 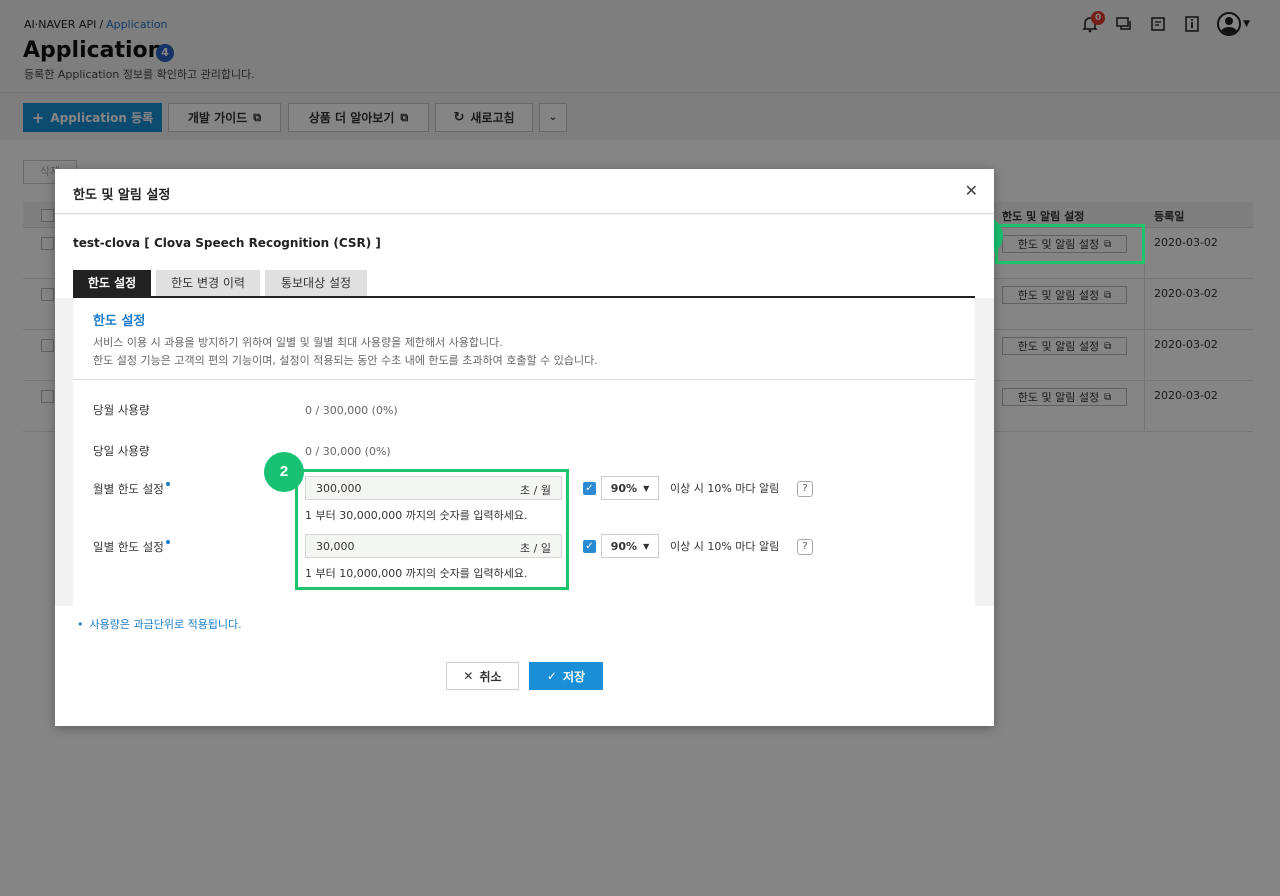 I want to click on monthly-alert-checkbox: ✓, so click(x=589, y=488).